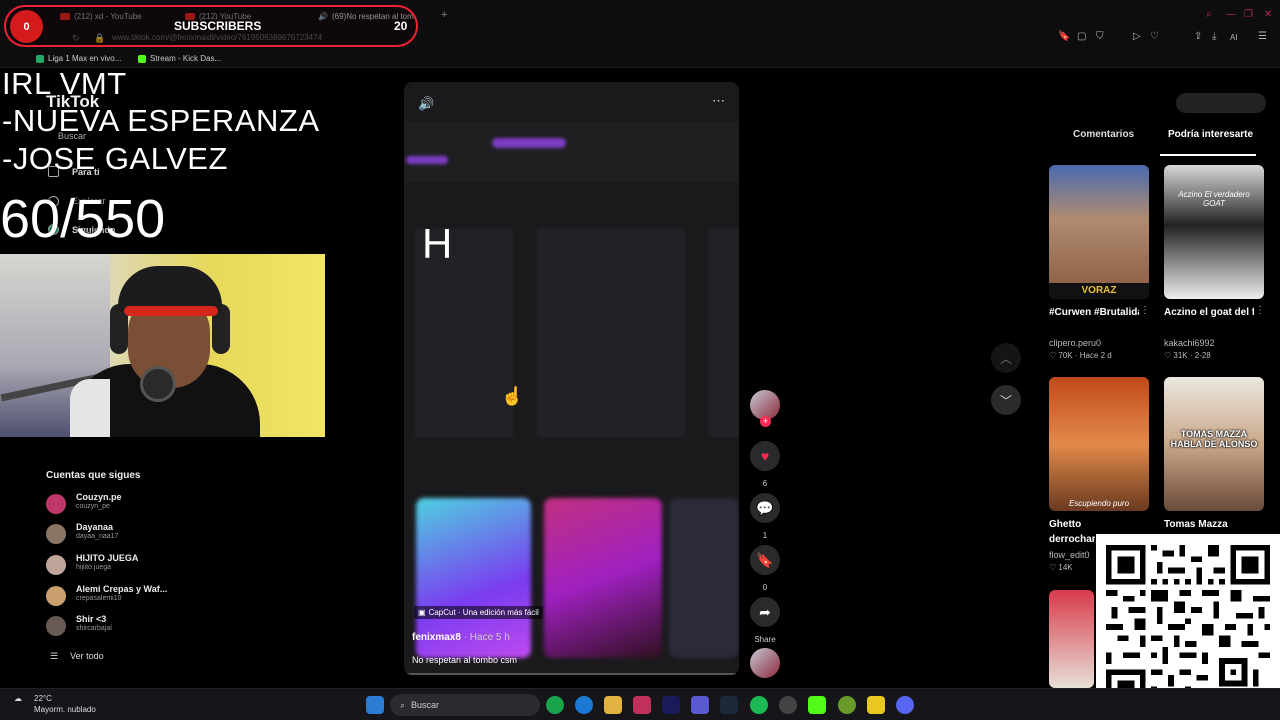 The height and width of the screenshot is (720, 1280). I want to click on tab-podria-interesarte: Podría interesarte, so click(1210, 134).